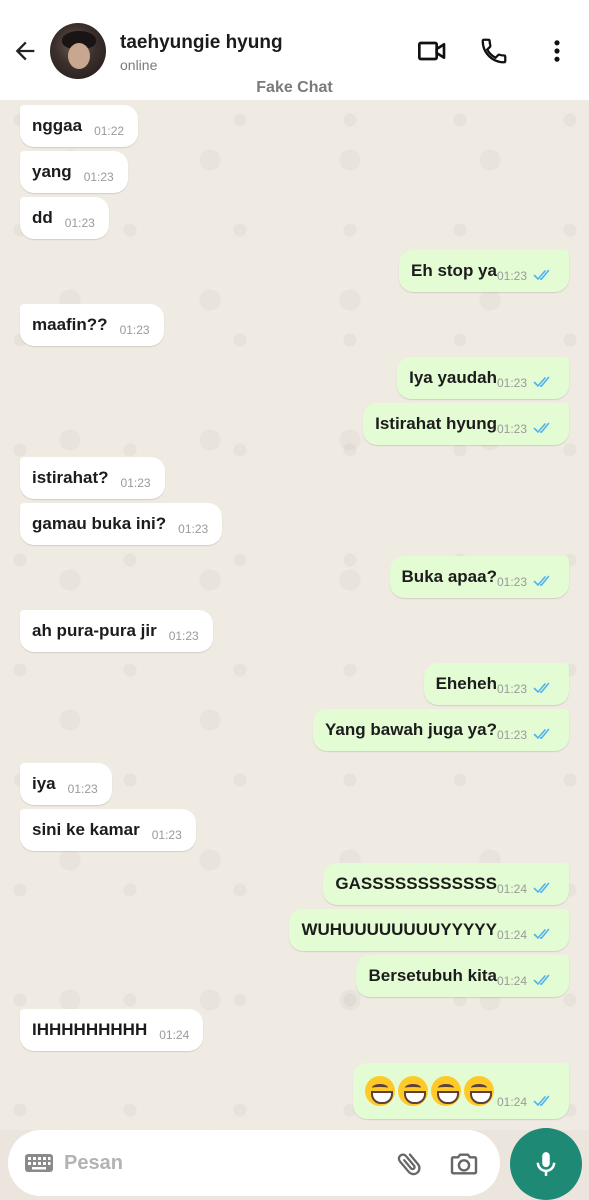  I want to click on outgoing-message: Istirahat hyung 01:23, so click(466, 424).